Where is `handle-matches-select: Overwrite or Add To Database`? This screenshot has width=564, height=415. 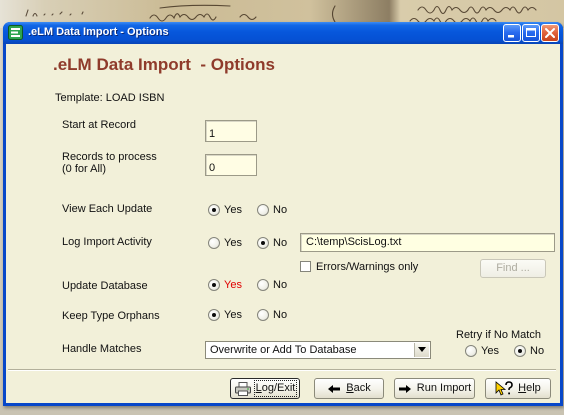
handle-matches-select: Overwrite or Add To Database is located at coordinates (318, 350).